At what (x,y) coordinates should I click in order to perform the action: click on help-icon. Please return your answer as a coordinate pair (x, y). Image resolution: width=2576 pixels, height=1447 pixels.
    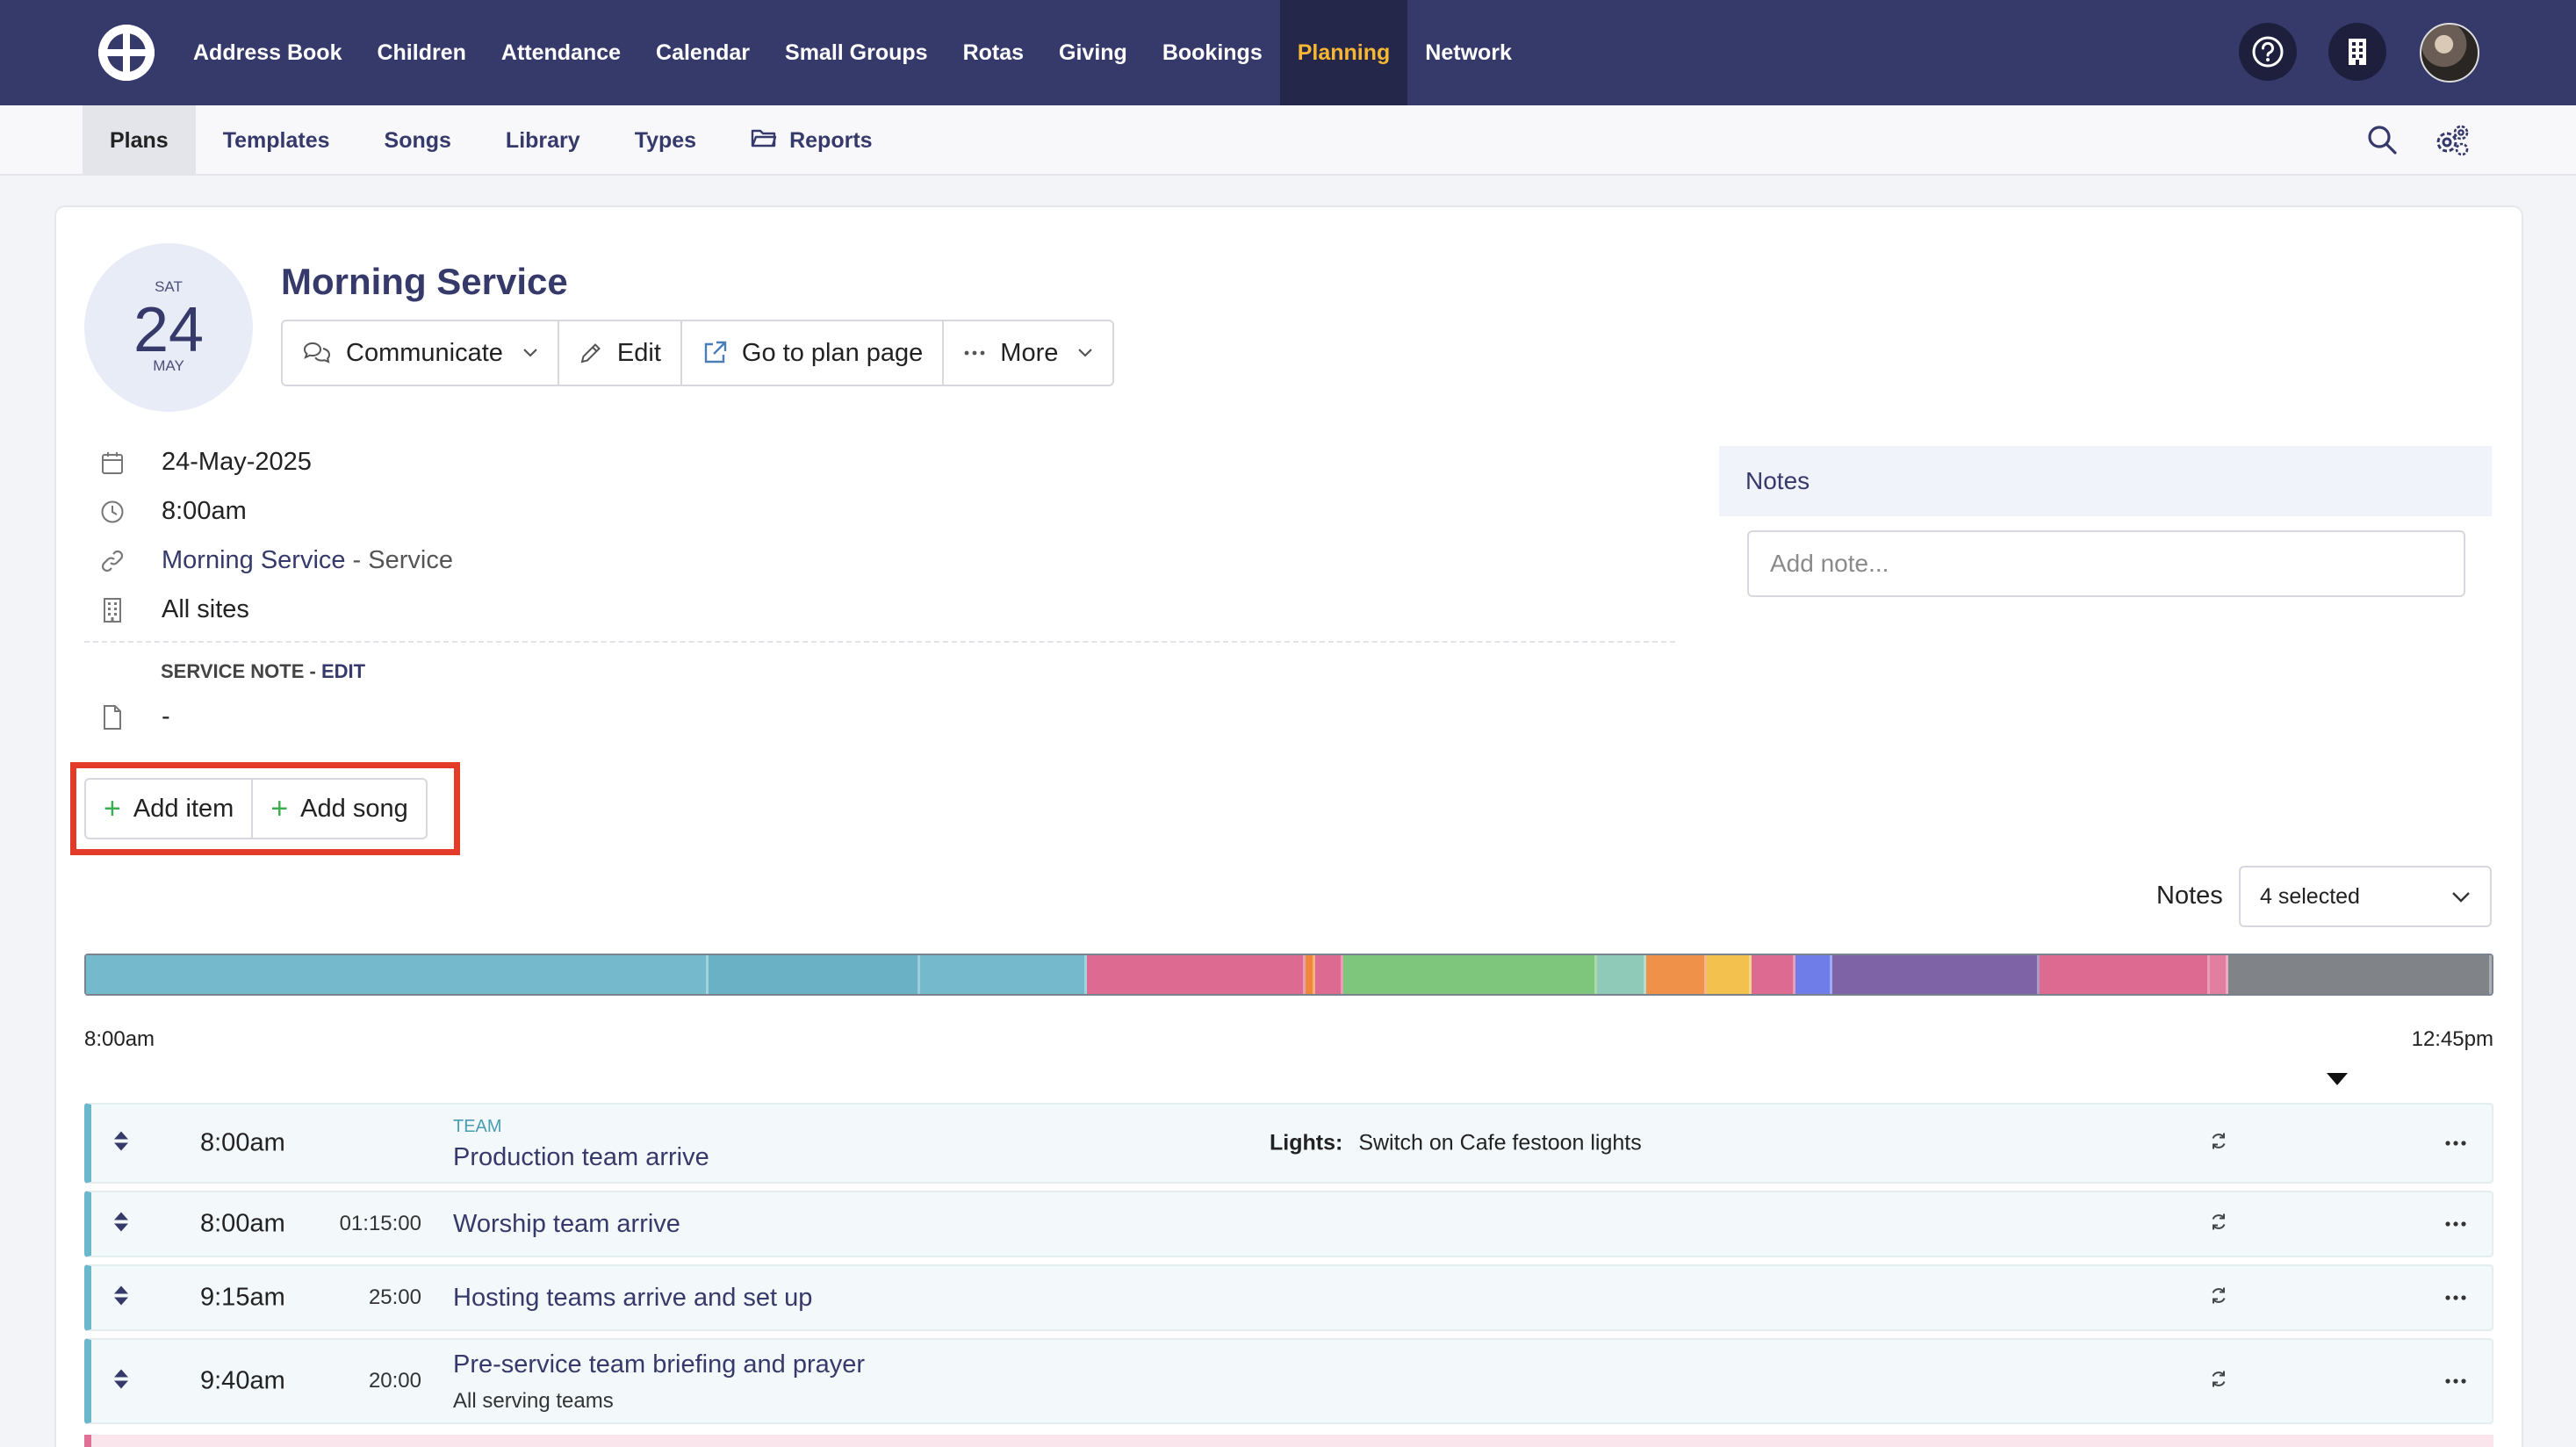
    Looking at the image, I should click on (2268, 52).